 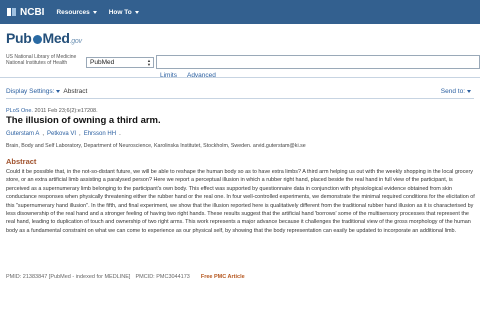 What do you see at coordinates (37, 39) in the screenshot?
I see `logo-dot-icon` at bounding box center [37, 39].